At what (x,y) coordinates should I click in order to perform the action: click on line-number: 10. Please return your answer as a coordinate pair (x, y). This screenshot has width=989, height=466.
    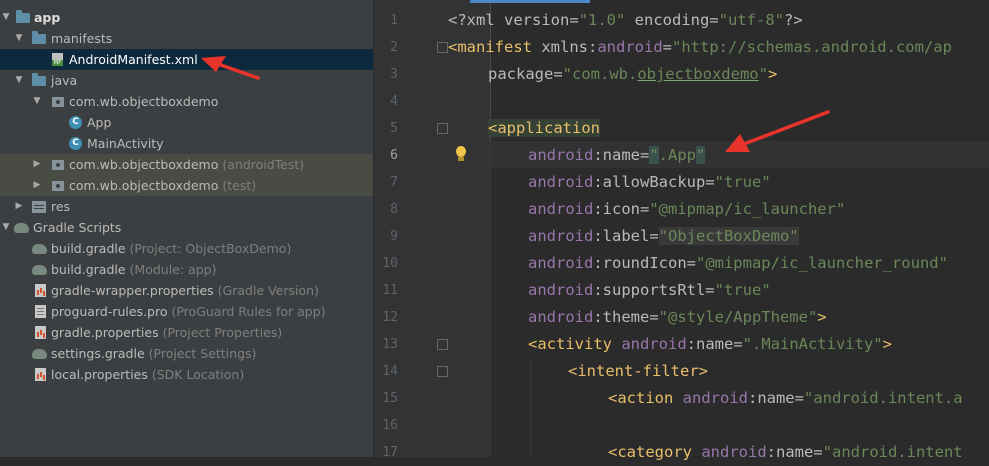
    Looking at the image, I should click on (390, 263).